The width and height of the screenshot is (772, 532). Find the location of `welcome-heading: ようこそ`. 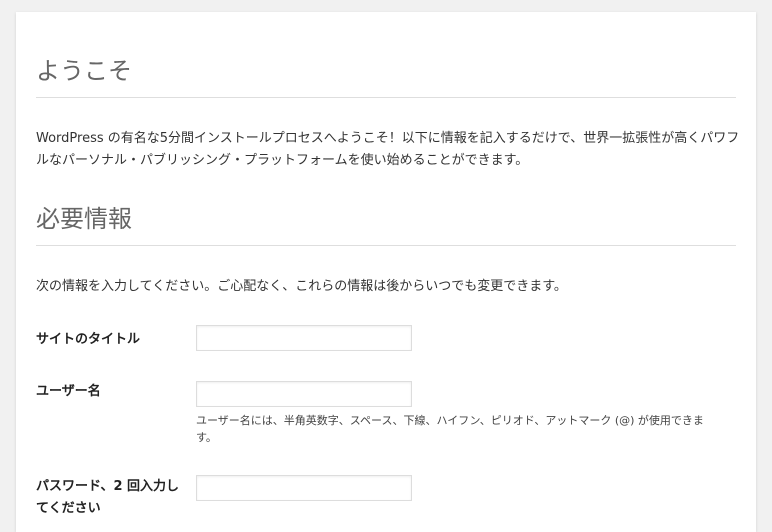

welcome-heading: ようこそ is located at coordinates (84, 71).